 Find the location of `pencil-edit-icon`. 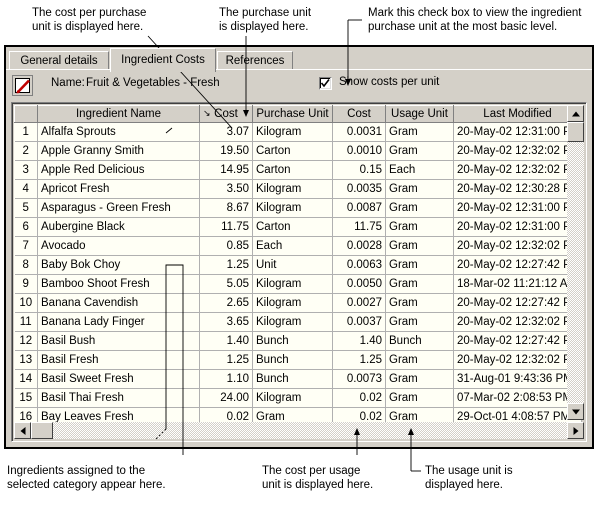

pencil-edit-icon is located at coordinates (22, 85).